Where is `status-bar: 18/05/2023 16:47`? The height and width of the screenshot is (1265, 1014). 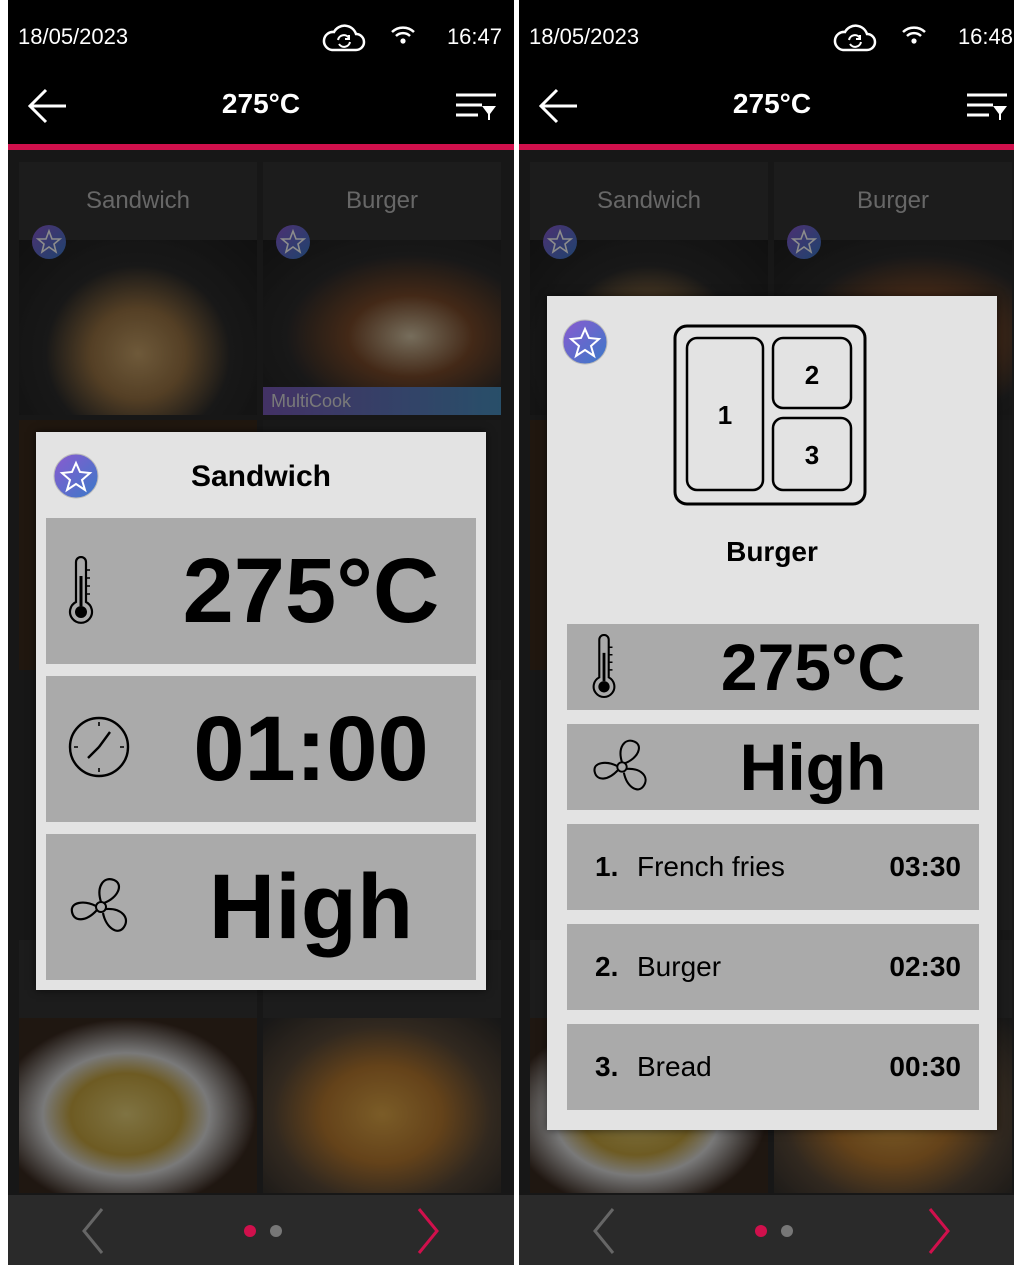 status-bar: 18/05/2023 16:47 is located at coordinates (261, 35).